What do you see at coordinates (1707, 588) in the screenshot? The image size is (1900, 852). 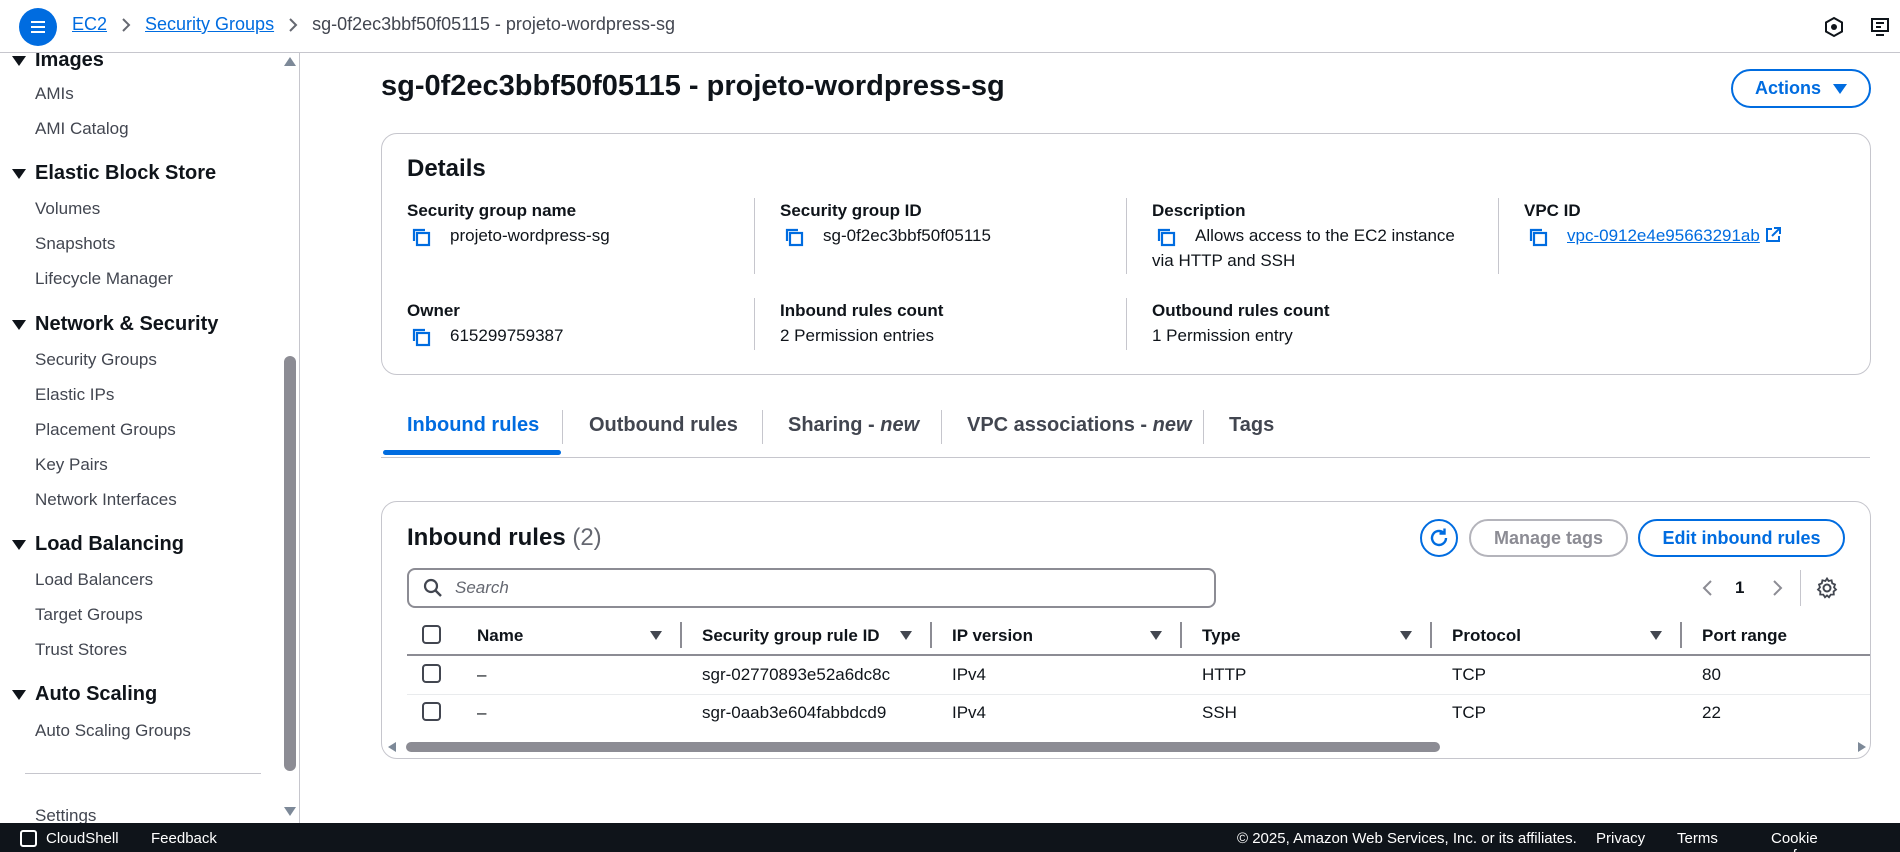 I see `previous-page-icon` at bounding box center [1707, 588].